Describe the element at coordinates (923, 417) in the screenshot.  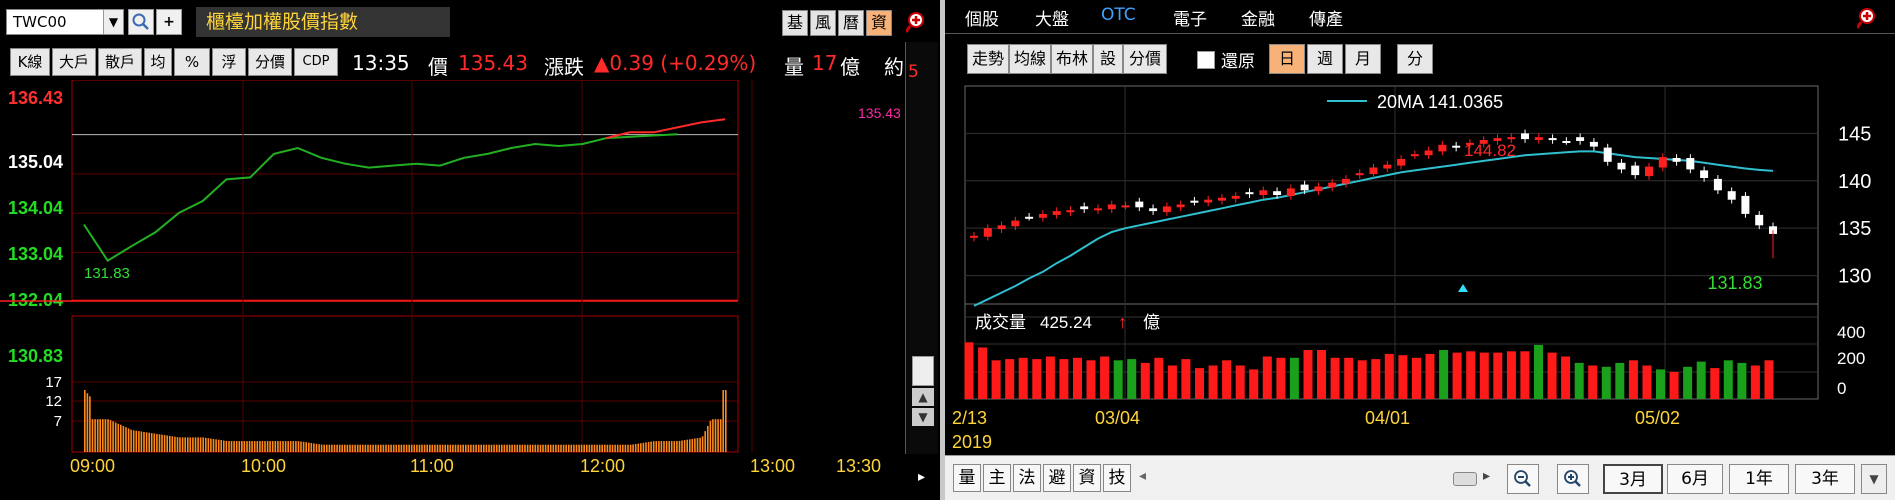
I see `scroll-down-icon: ▼` at that location.